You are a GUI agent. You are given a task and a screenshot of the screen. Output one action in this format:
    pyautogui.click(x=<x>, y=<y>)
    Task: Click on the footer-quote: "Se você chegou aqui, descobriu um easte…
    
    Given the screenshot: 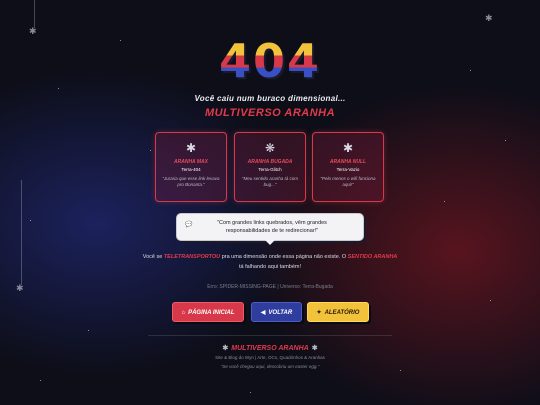 What is the action you would take?
    pyautogui.click(x=270, y=366)
    